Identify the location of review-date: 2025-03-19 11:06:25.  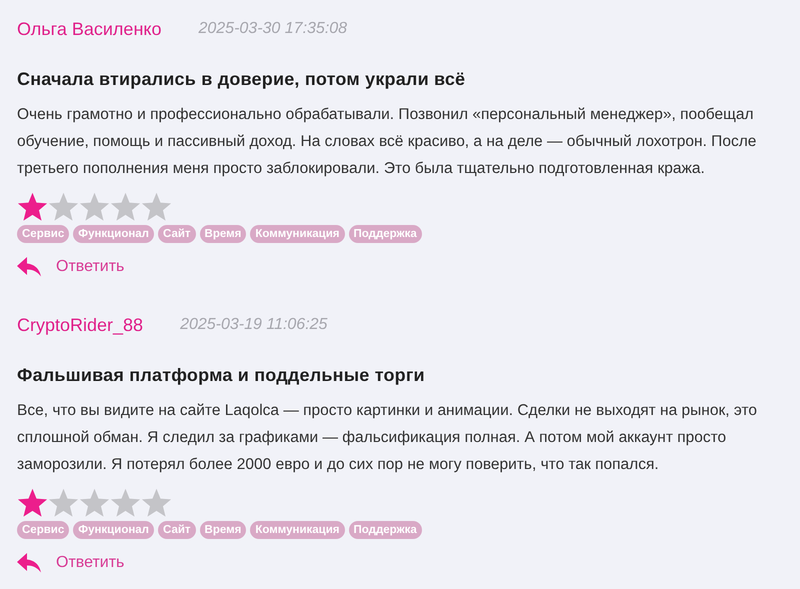
(254, 325).